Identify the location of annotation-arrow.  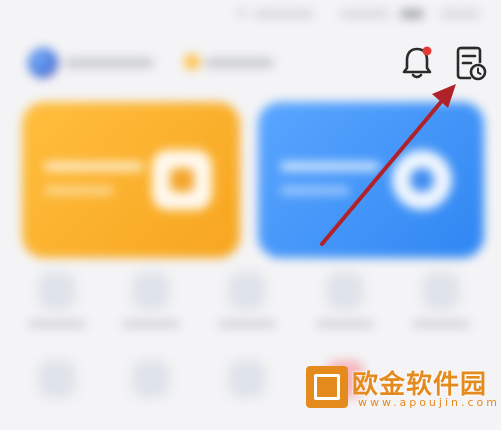
(388, 165).